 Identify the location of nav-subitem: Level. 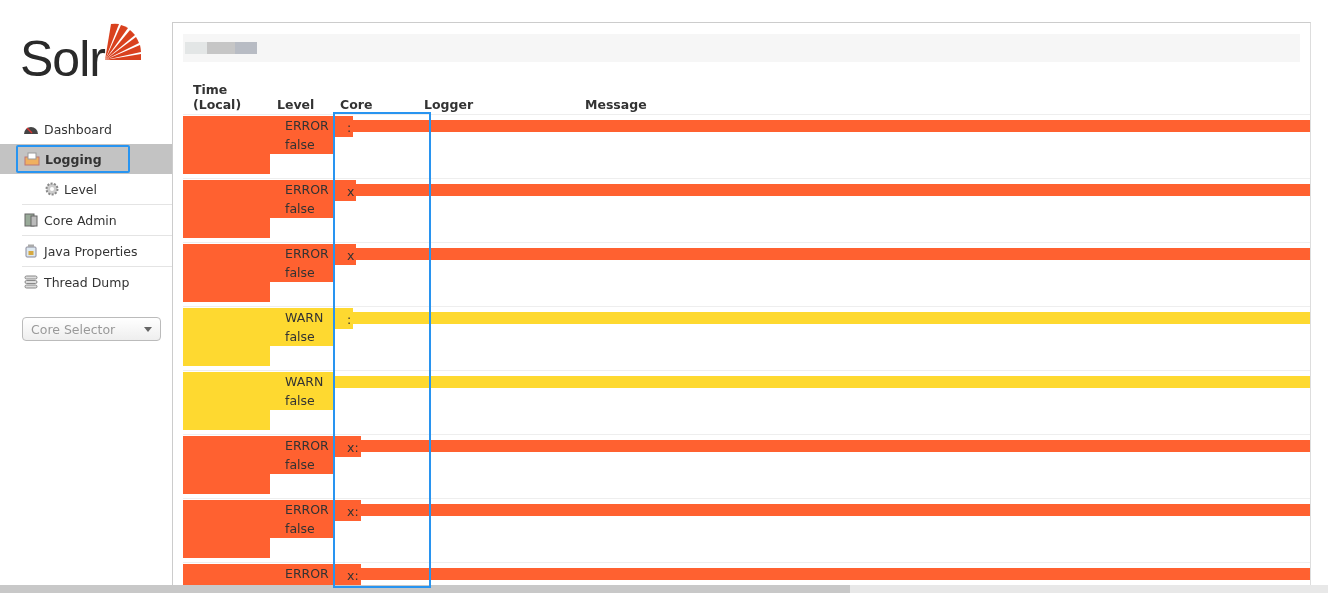
(86, 189).